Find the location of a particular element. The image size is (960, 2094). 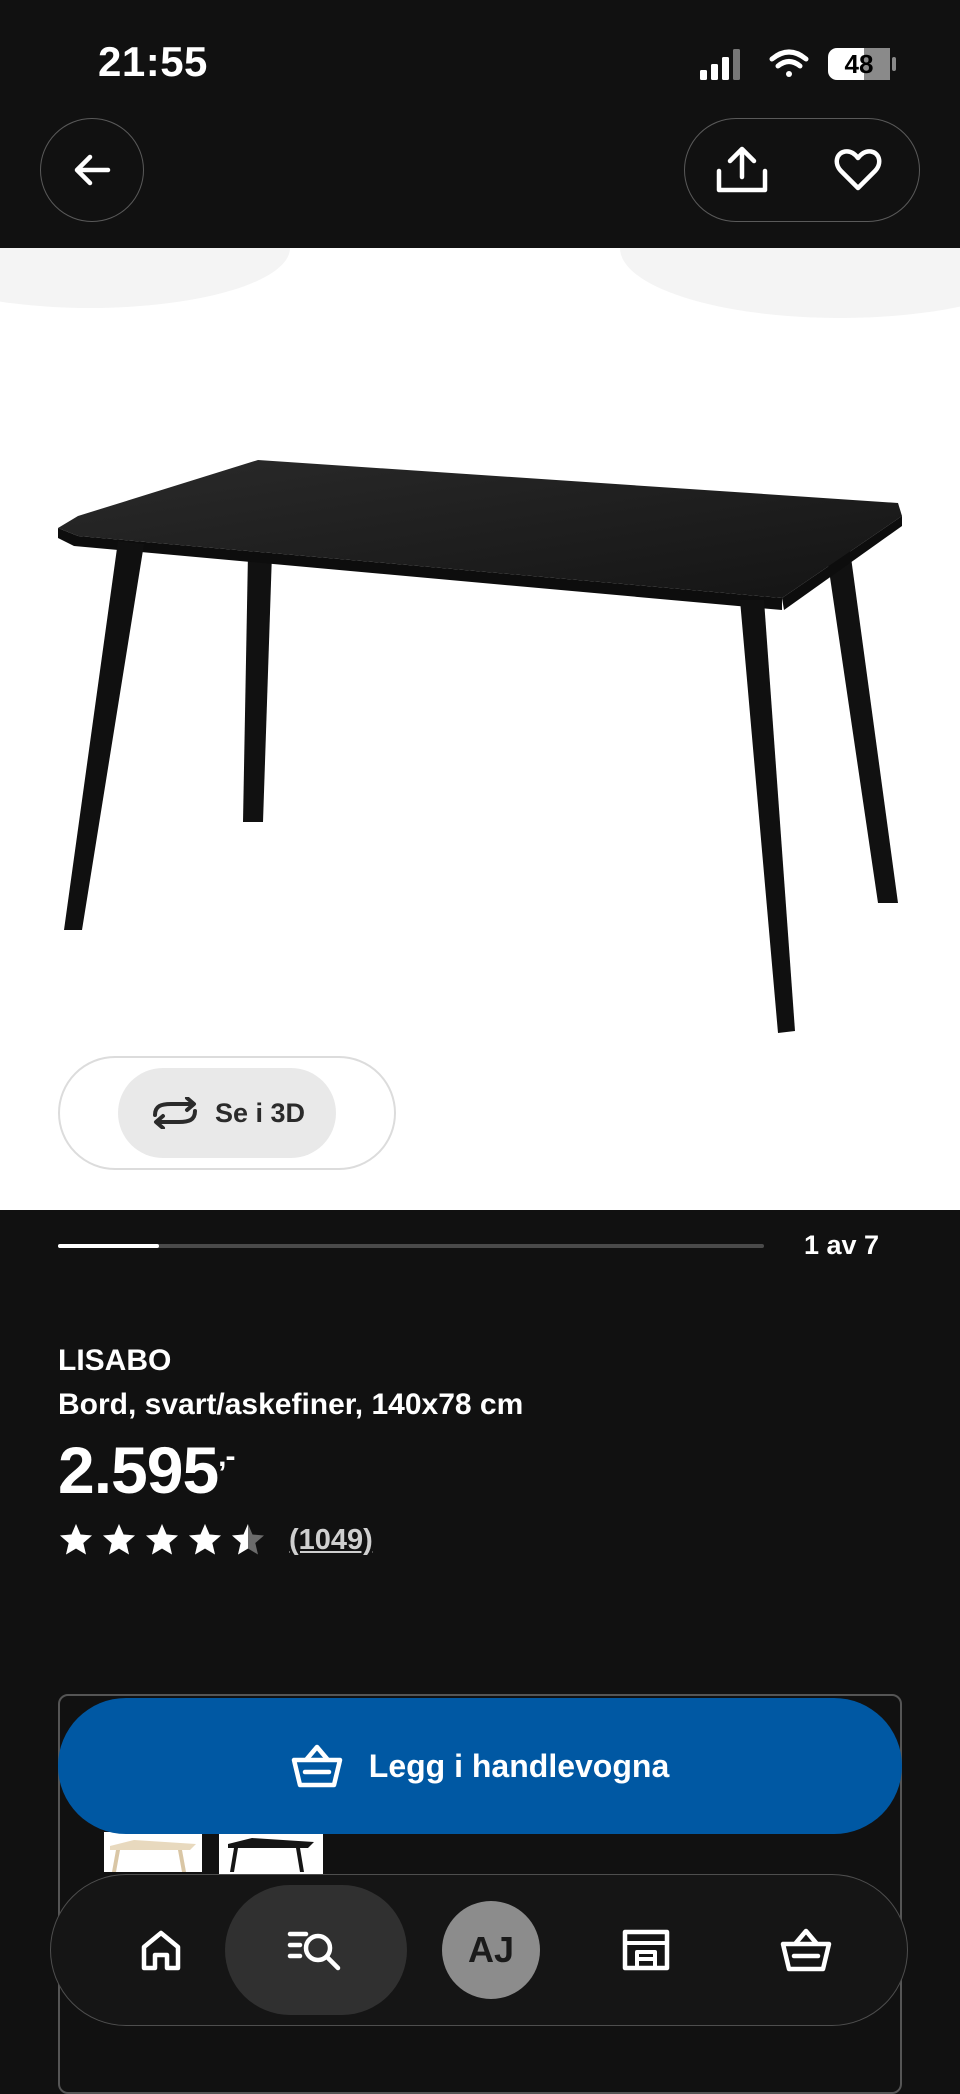

product-price: 2.595,- is located at coordinates (147, 1470).